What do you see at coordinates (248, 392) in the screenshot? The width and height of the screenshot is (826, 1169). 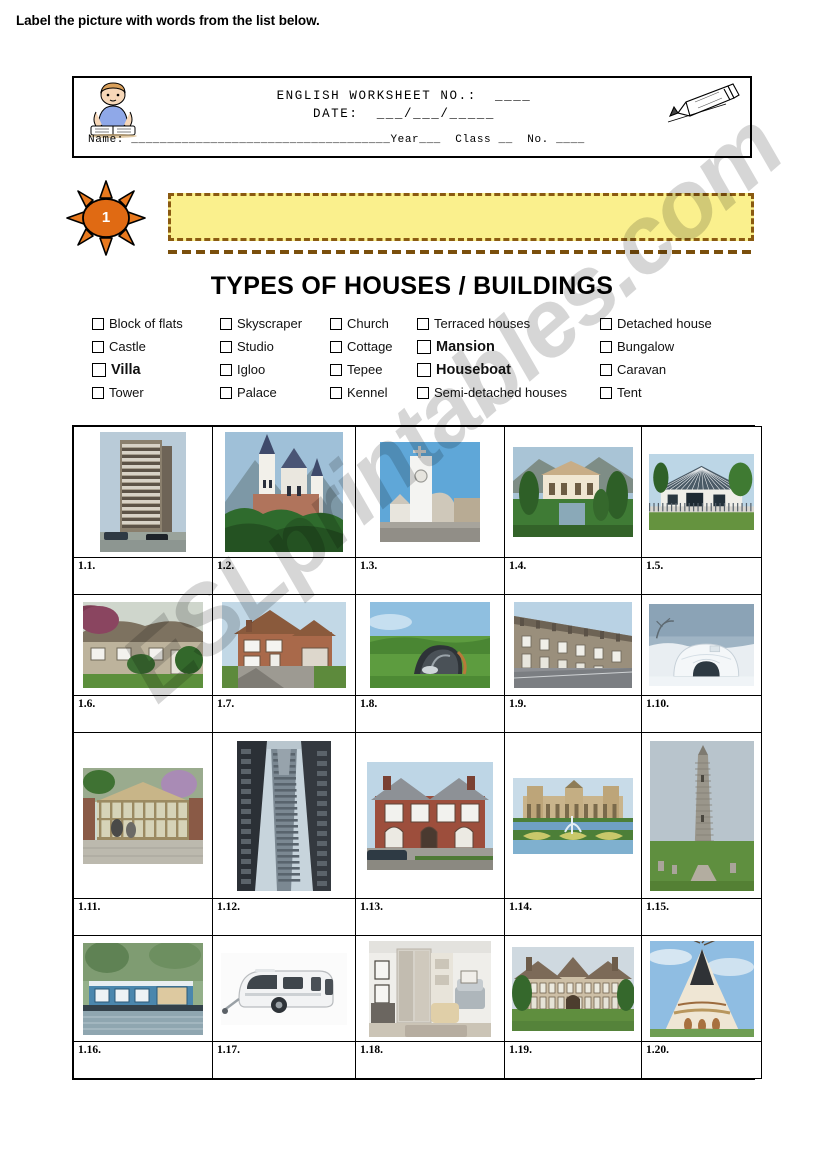 I see `word-bank-item: Palace` at bounding box center [248, 392].